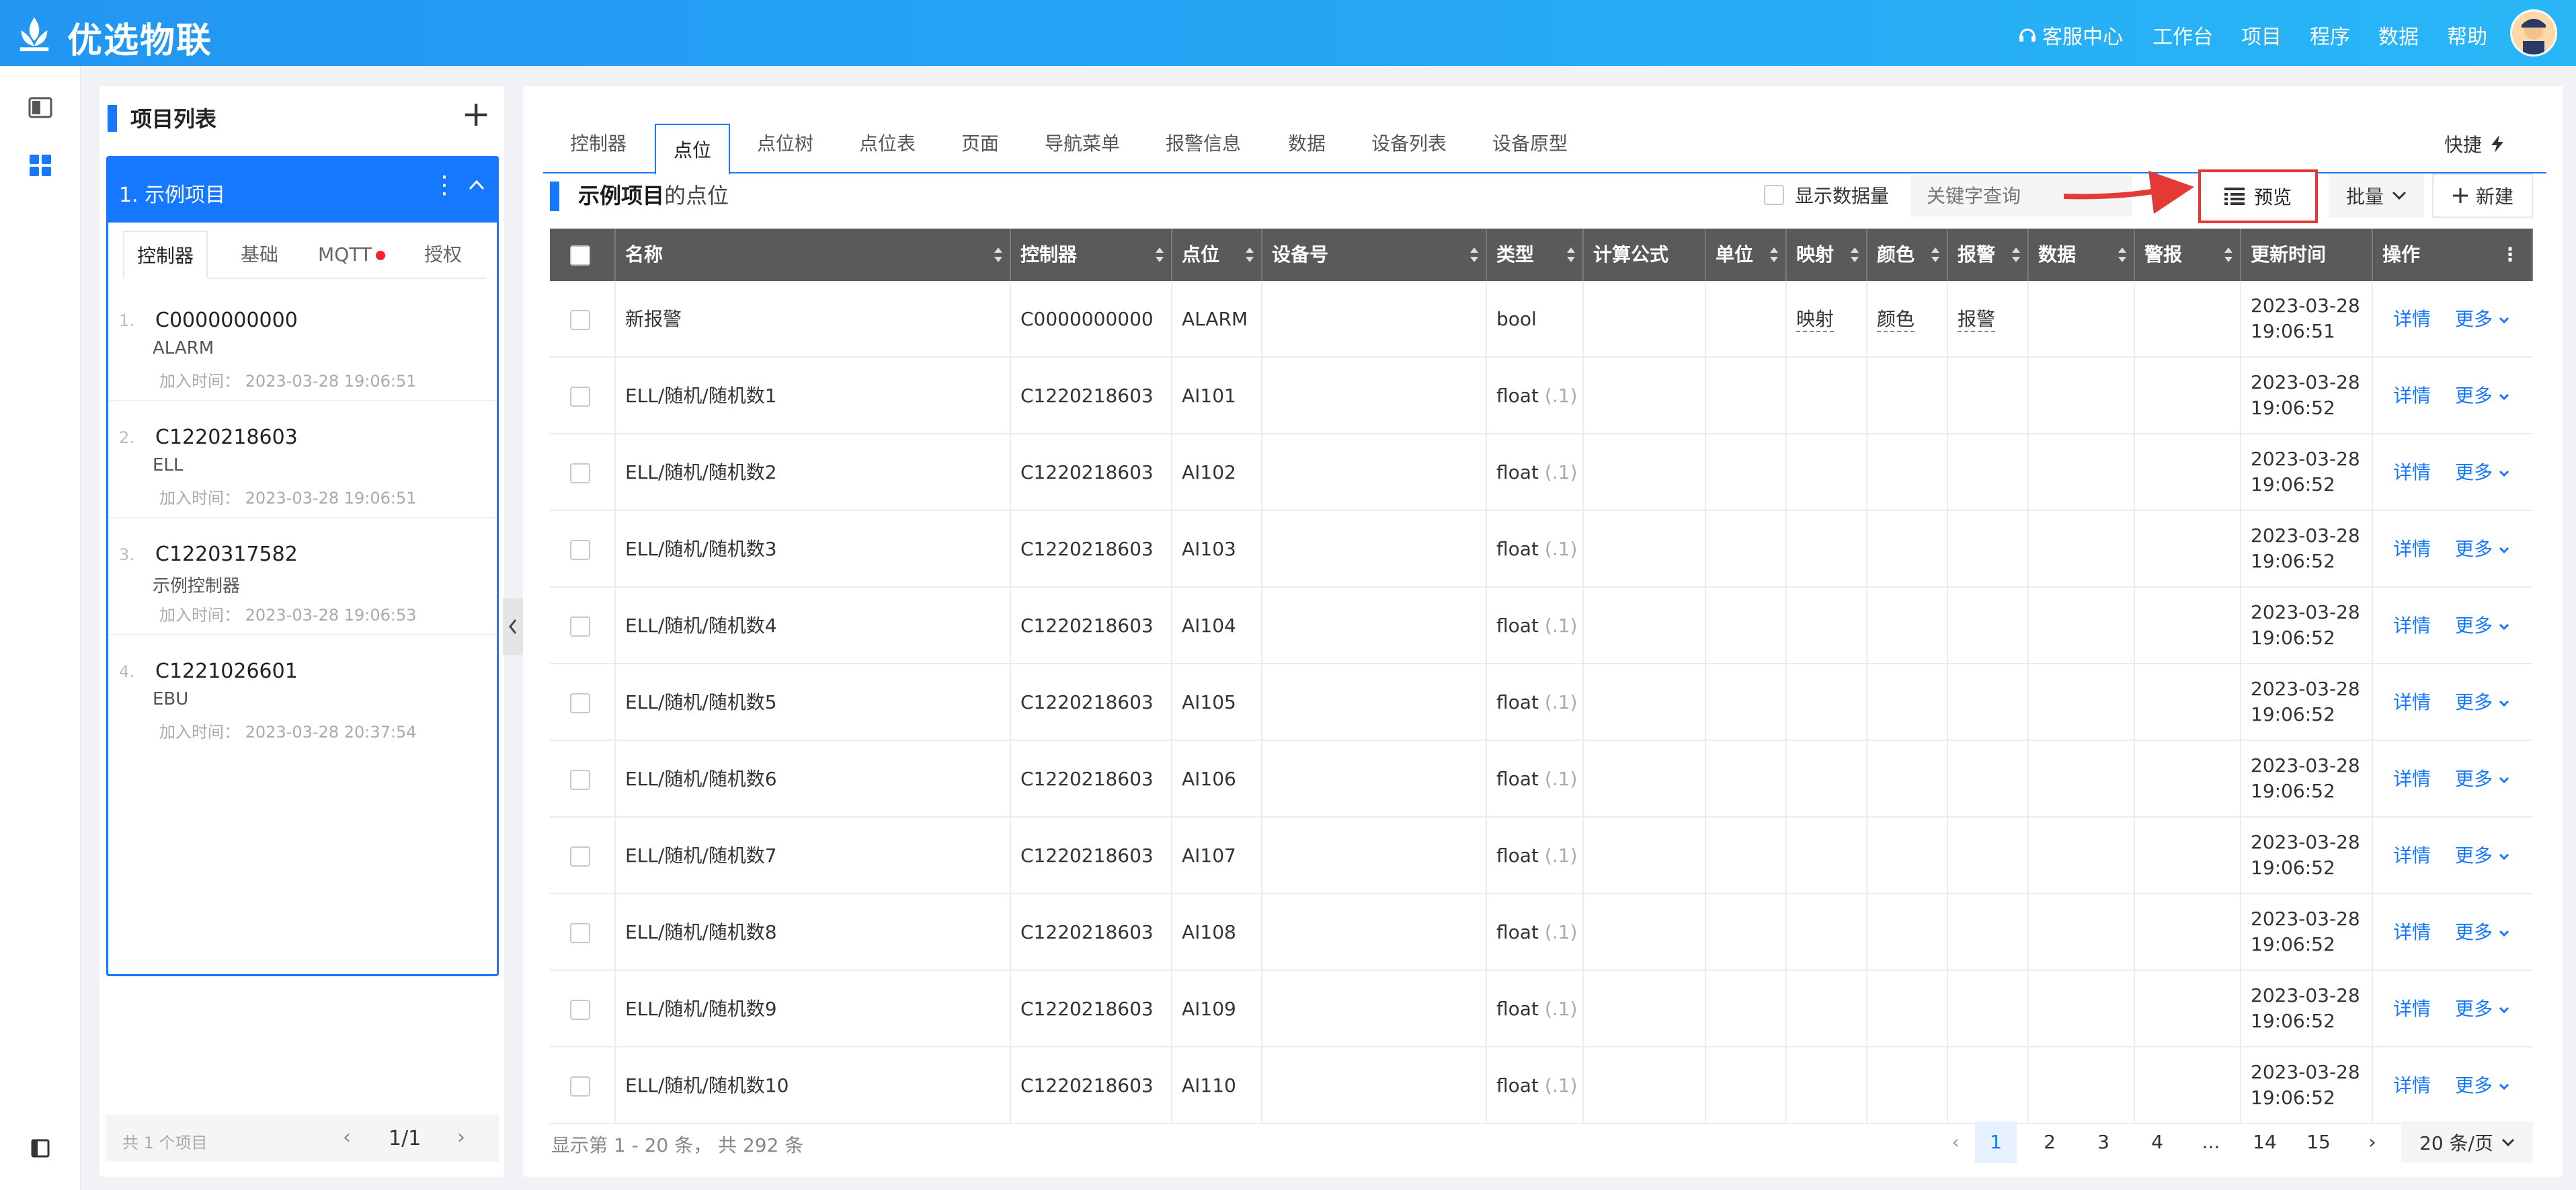  Describe the element at coordinates (2265, 1142) in the screenshot. I see `page-14: 14` at that location.